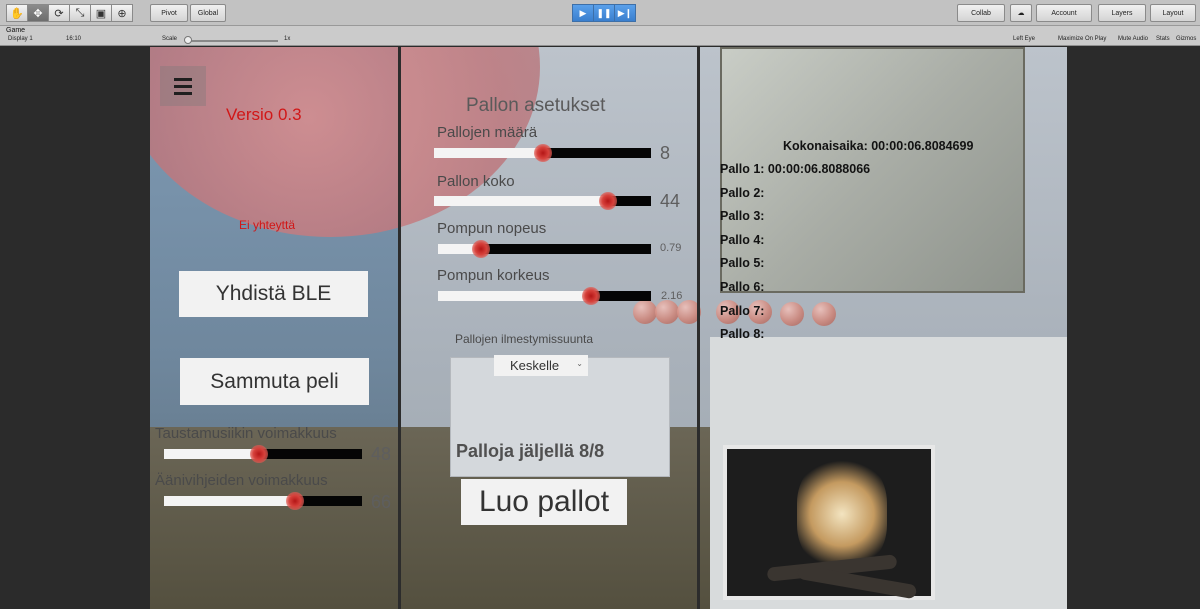 The image size is (1200, 609). What do you see at coordinates (670, 201) in the screenshot?
I see `ball-size-value: 44` at bounding box center [670, 201].